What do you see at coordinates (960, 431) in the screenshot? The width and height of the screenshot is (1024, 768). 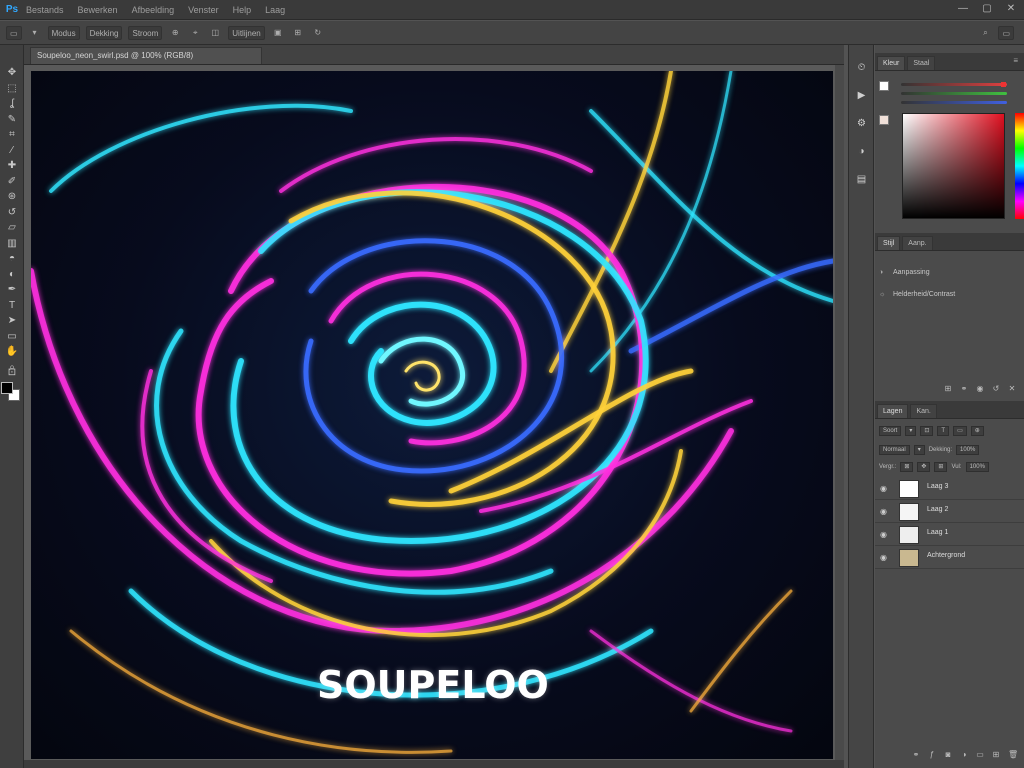 I see `filter-shape-icon: ▭` at bounding box center [960, 431].